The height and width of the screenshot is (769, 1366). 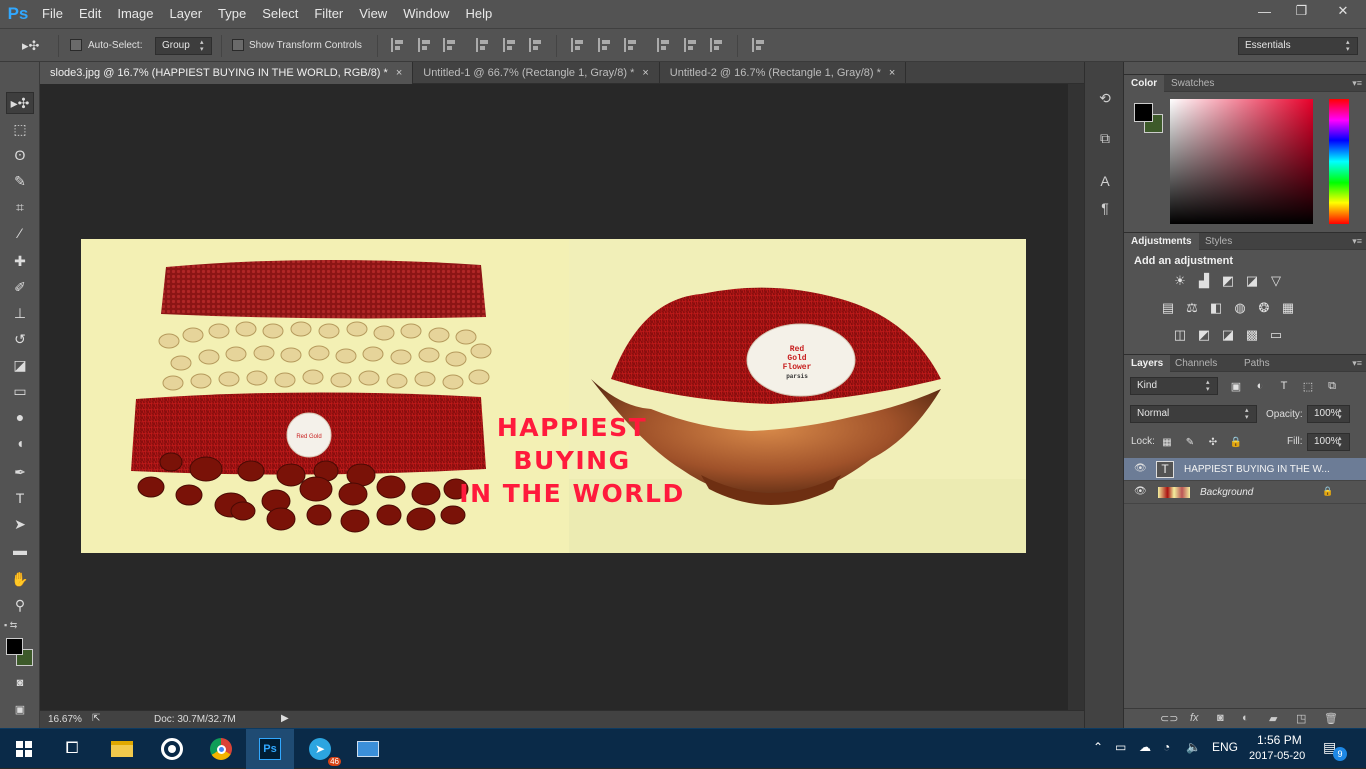 I want to click on tab-color: Color, so click(x=1144, y=84).